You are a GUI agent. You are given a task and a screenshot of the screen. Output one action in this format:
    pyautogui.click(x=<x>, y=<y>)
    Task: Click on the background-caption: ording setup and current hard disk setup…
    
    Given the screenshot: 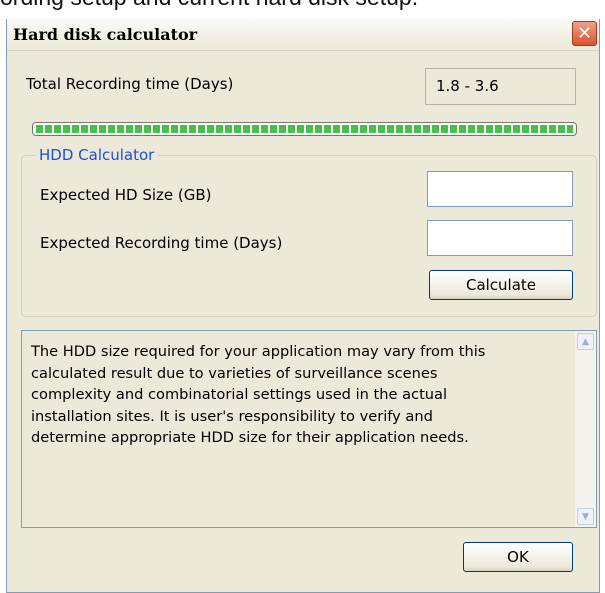 What is the action you would take?
    pyautogui.click(x=302, y=5)
    